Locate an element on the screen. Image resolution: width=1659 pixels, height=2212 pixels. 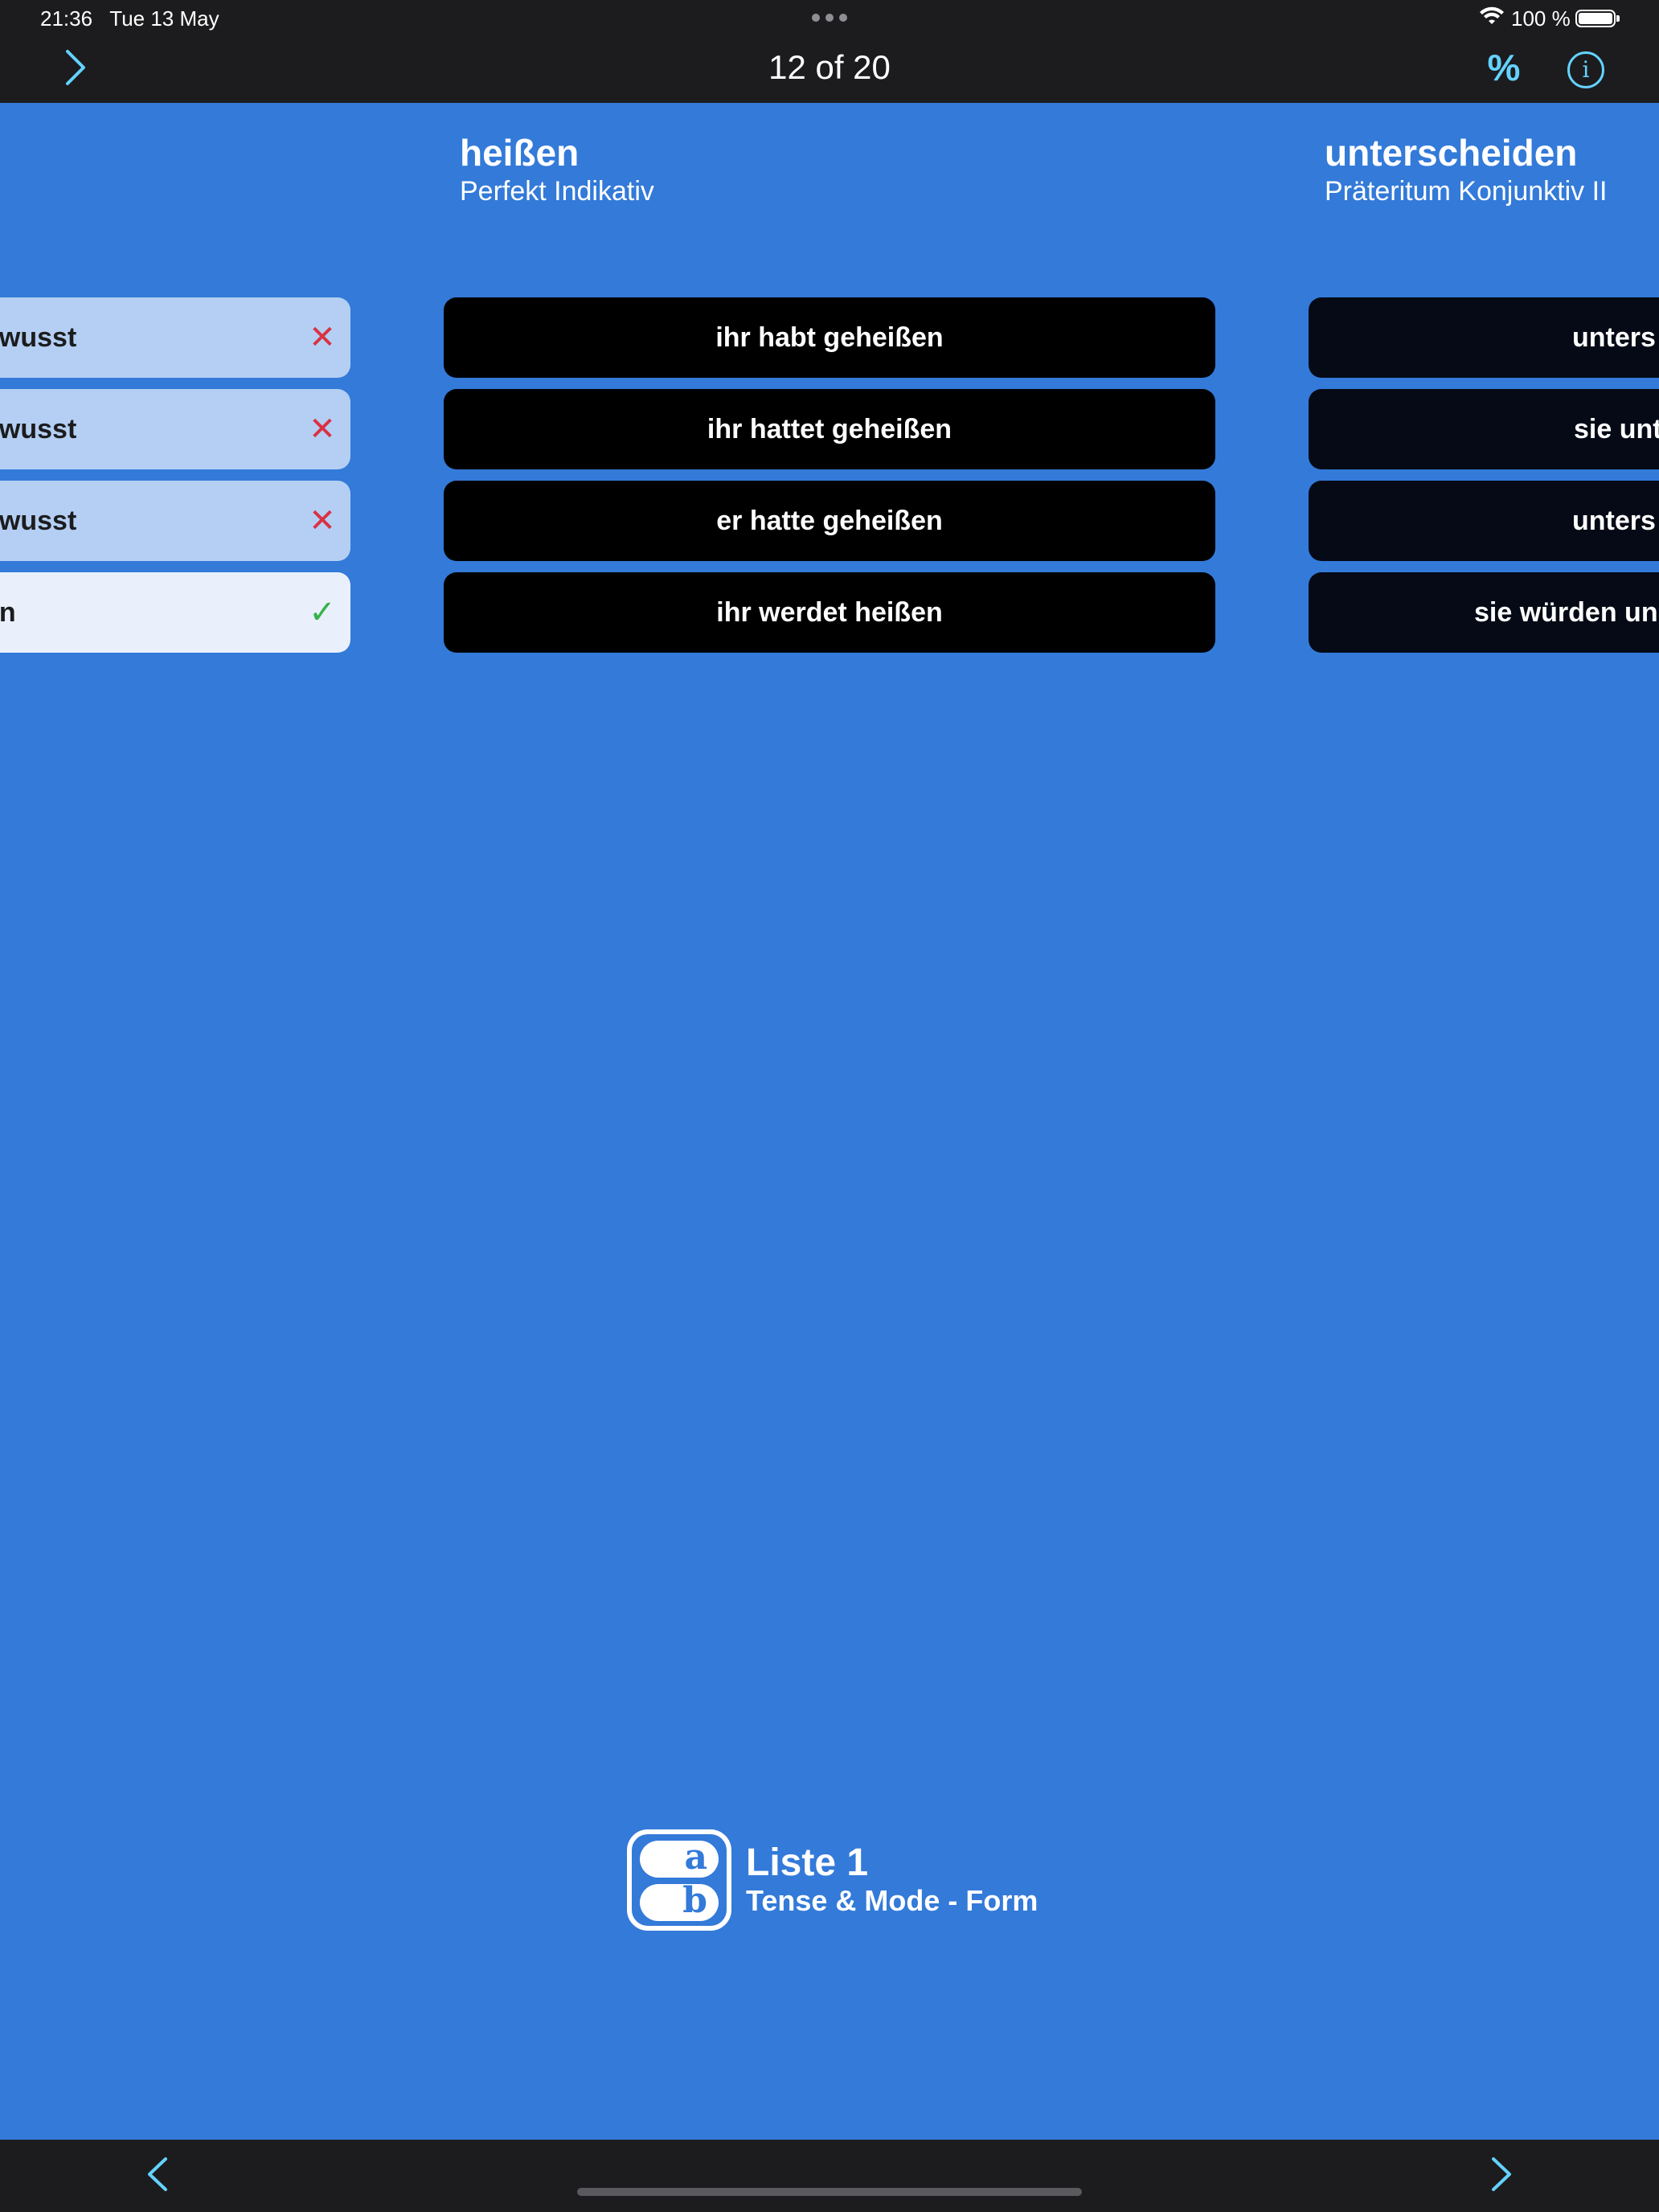
logo-letter-a: a is located at coordinates (695, 1857).